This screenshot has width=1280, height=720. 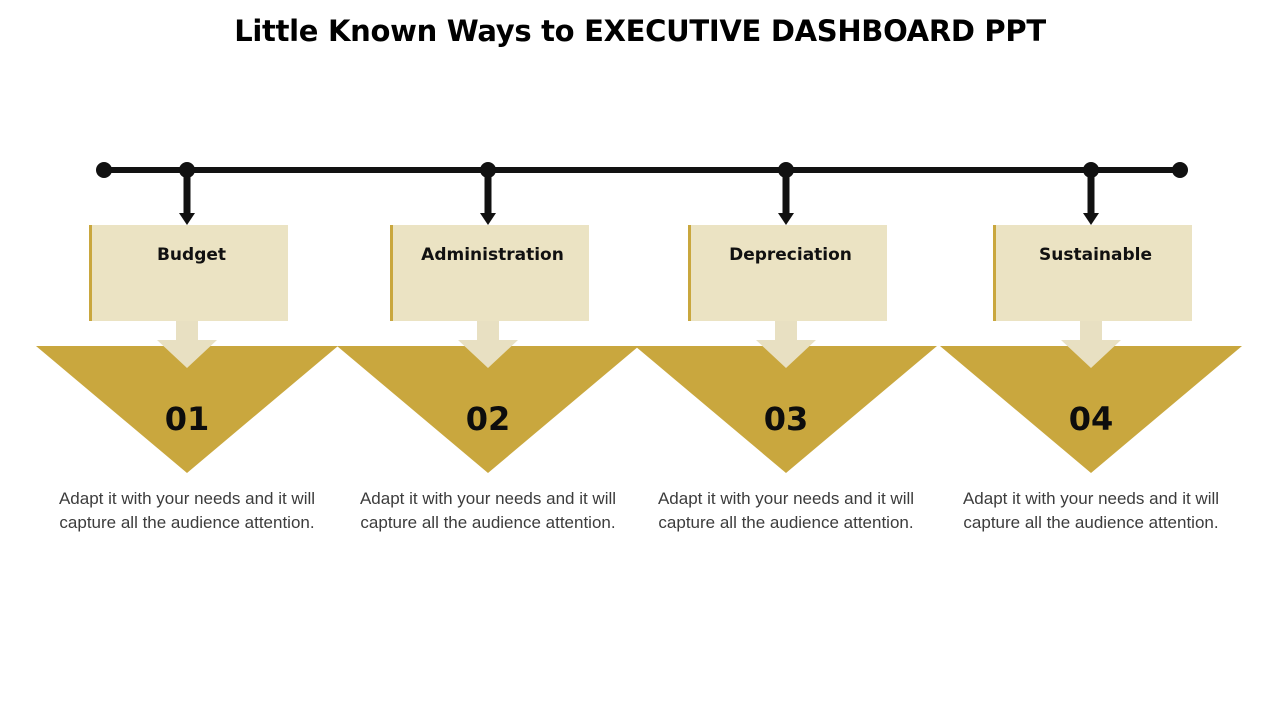 What do you see at coordinates (188, 273) in the screenshot?
I see `step-card-1: Budget` at bounding box center [188, 273].